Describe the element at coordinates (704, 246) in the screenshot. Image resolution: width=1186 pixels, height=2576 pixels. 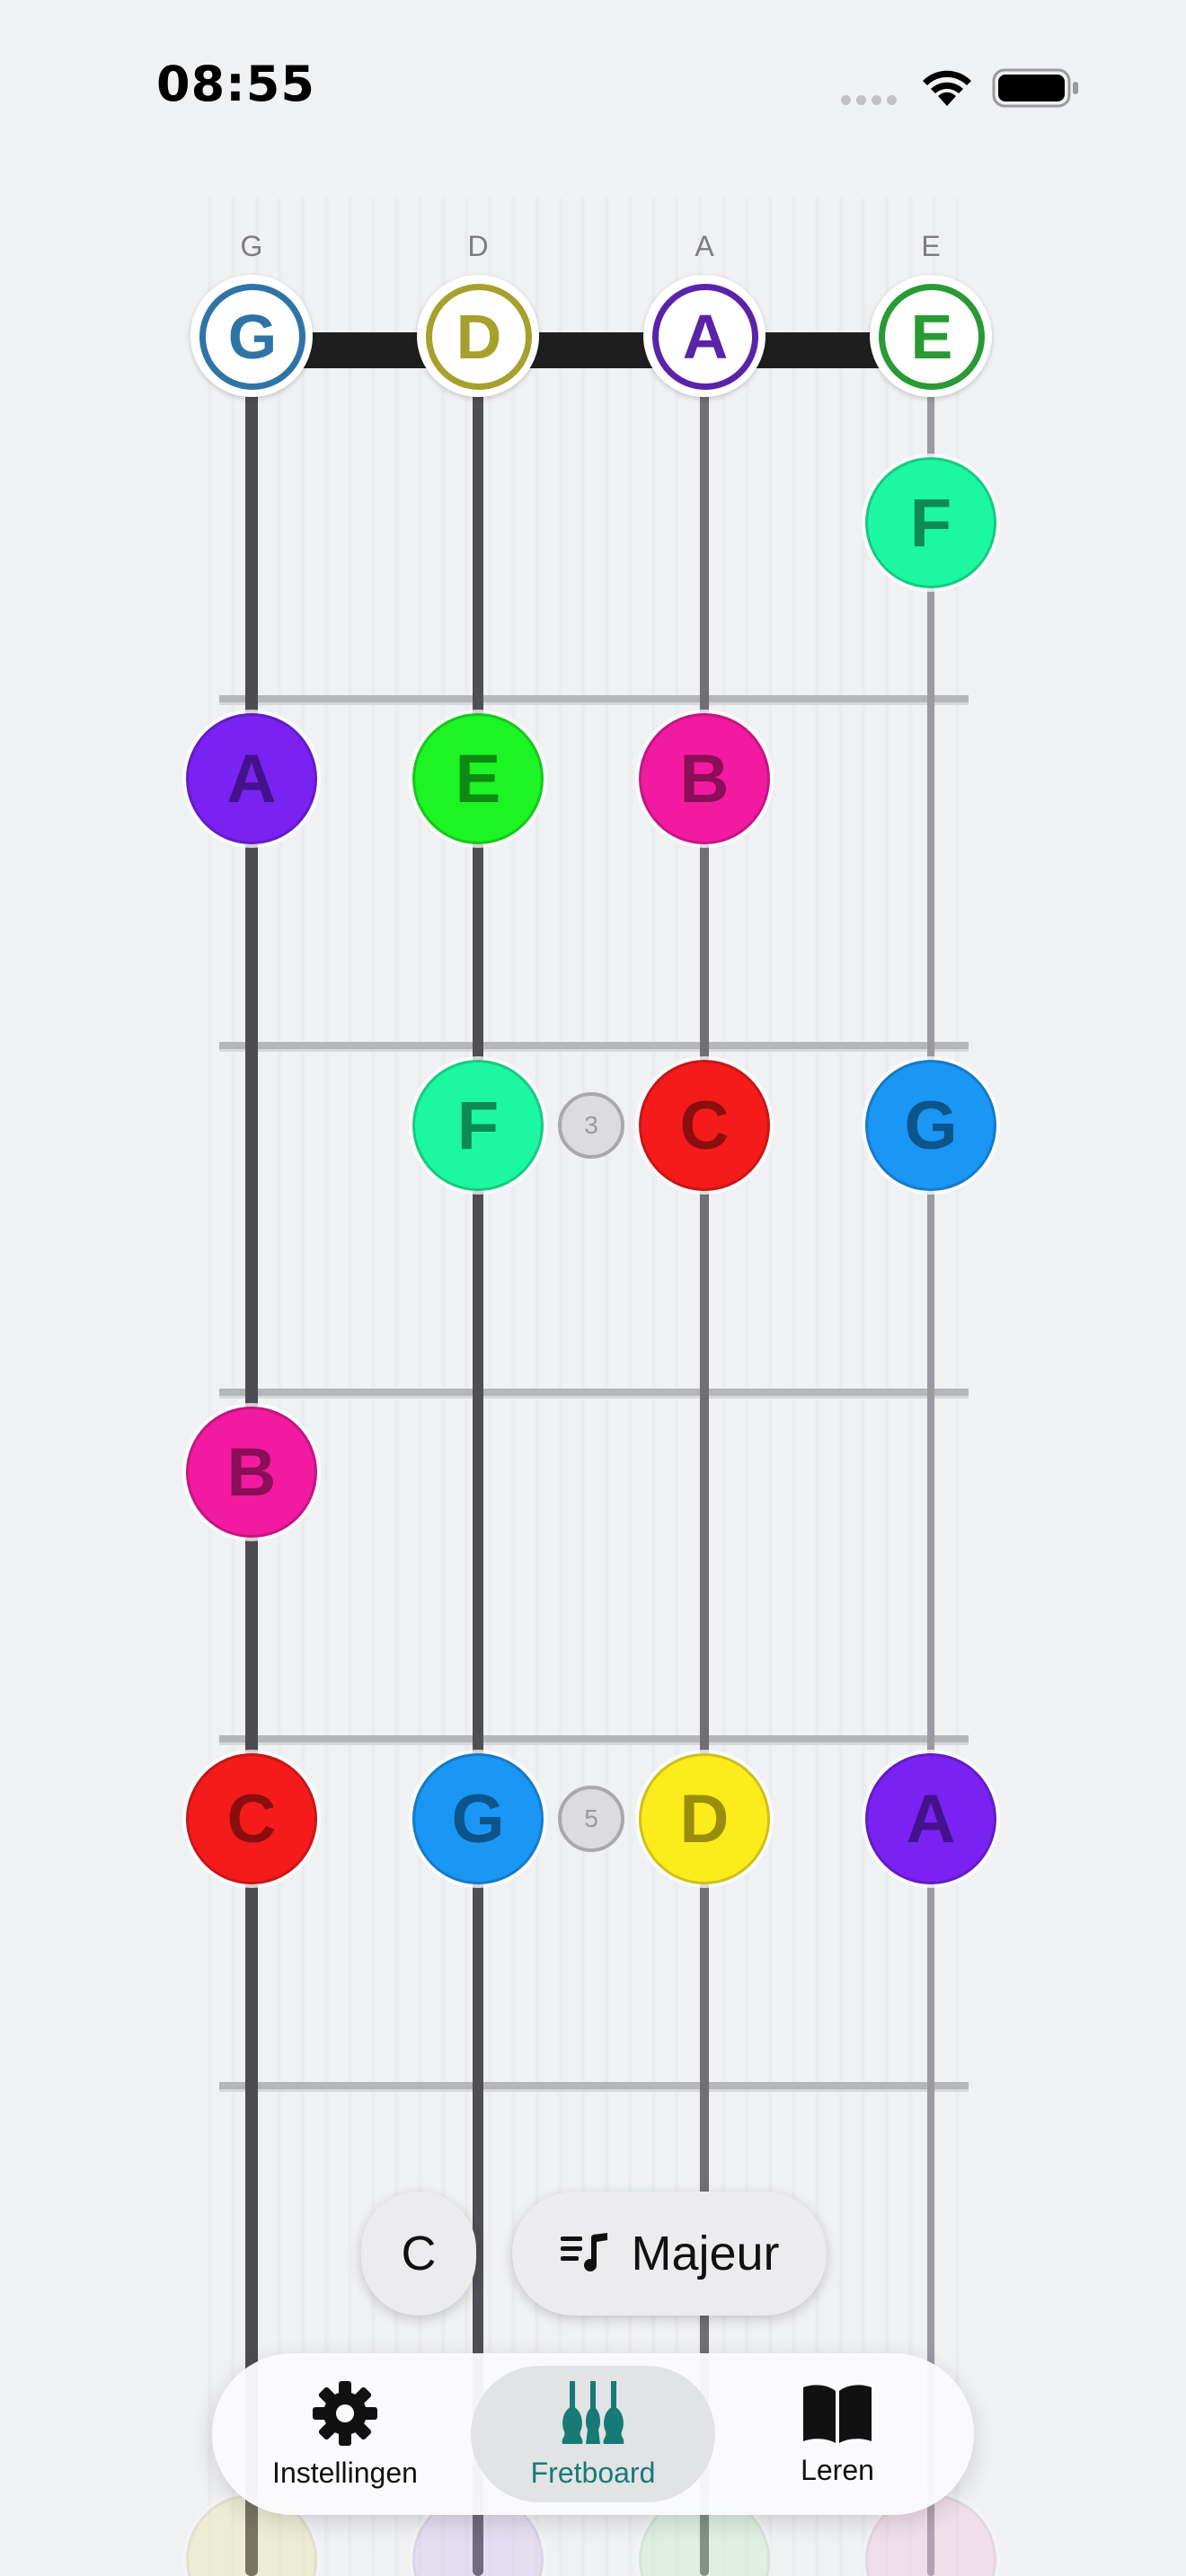
I see `string-label-A: A` at that location.